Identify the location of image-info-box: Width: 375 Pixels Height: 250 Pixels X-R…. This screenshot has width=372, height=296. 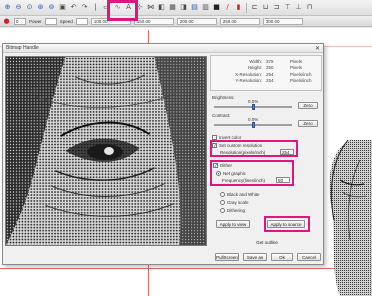
(266, 73).